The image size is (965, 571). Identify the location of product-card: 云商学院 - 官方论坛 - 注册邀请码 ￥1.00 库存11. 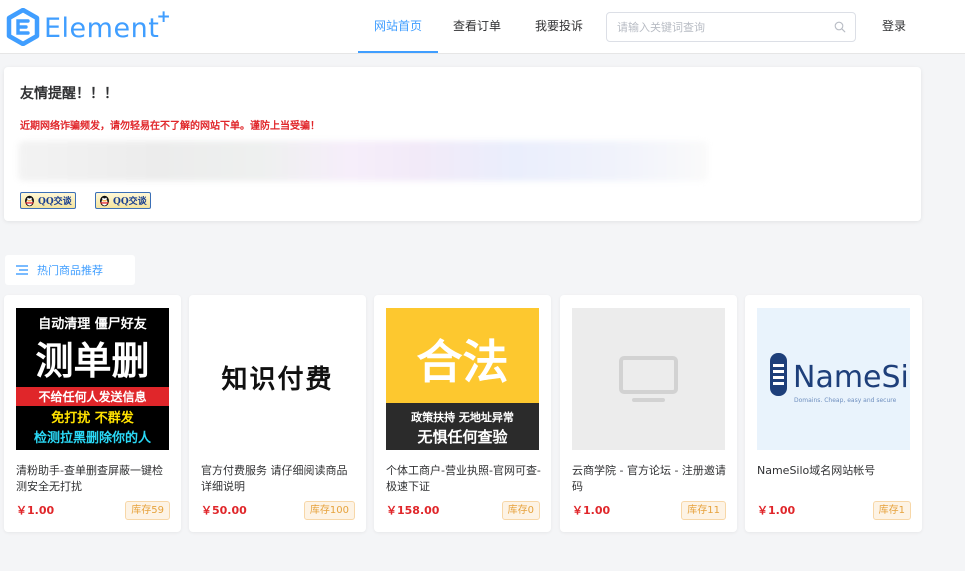
(648, 413).